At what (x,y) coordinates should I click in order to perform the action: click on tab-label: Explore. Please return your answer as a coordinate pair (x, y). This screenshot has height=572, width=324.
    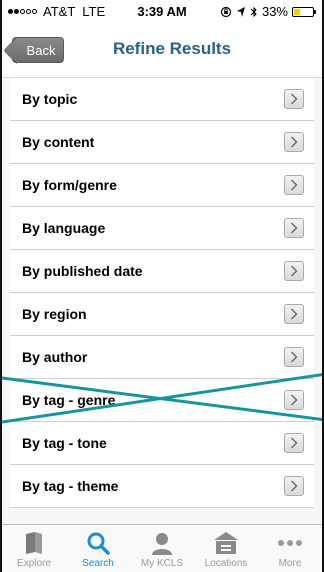
    Looking at the image, I should click on (34, 563).